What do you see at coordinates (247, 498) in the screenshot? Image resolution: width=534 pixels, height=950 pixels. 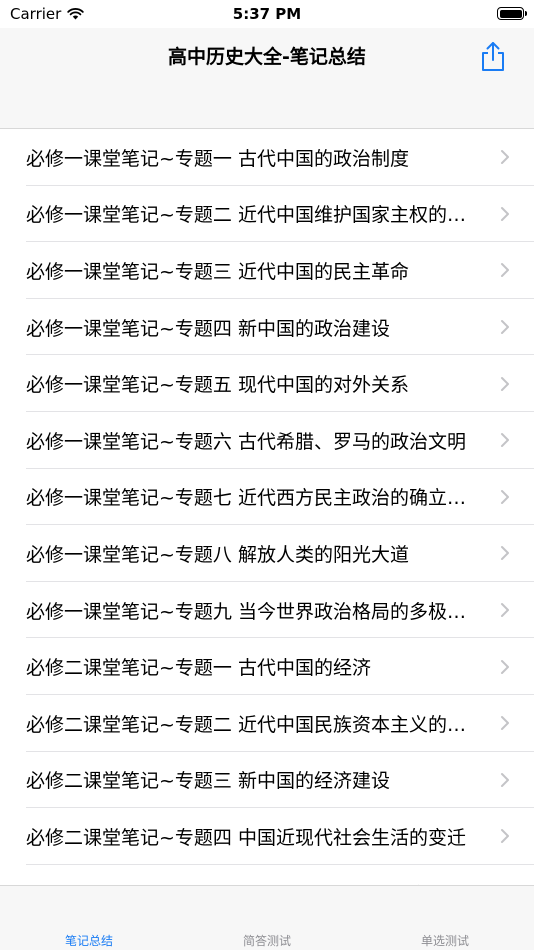 I see `list-item-label: 必修一课堂笔记~专题七 近代西方民主政治的确立与发展` at bounding box center [247, 498].